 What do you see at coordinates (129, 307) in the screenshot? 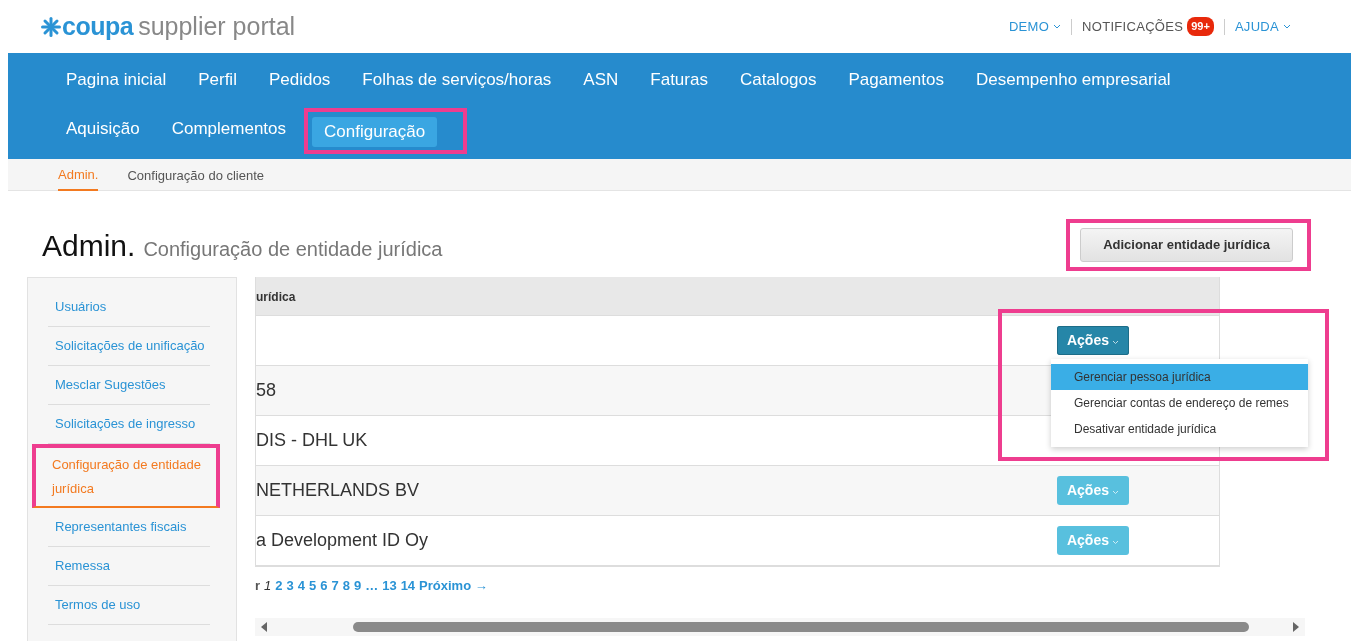
I see `sidebar-link: Usuários` at bounding box center [129, 307].